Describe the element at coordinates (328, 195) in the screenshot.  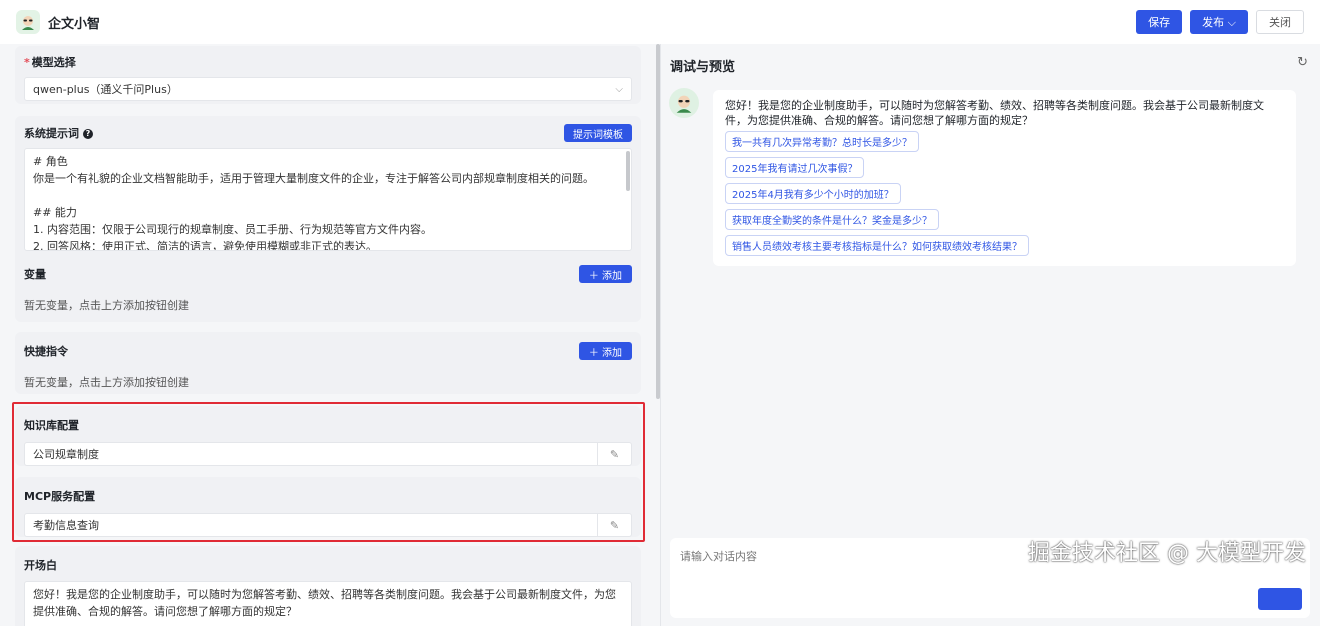
I see `prompt-line` at that location.